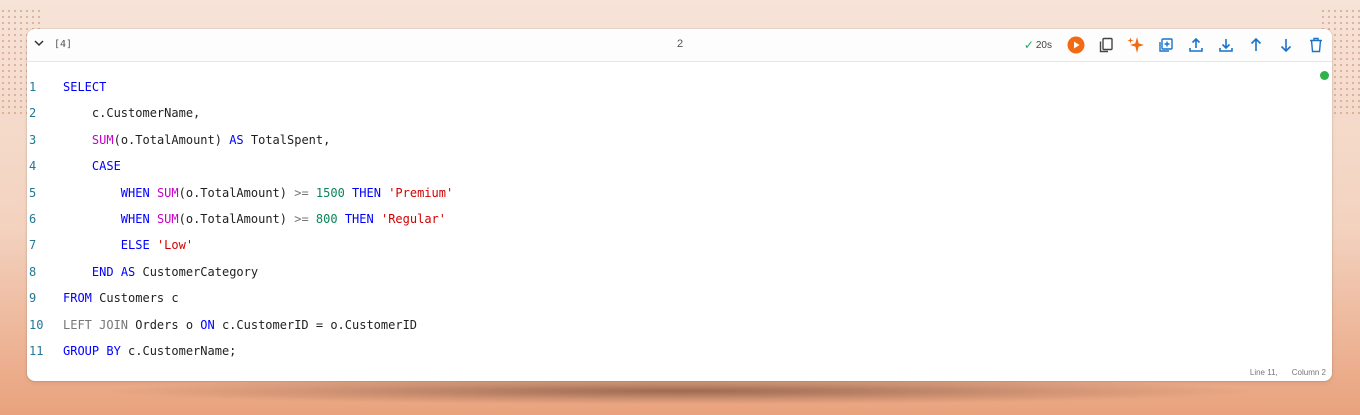 Image resolution: width=1360 pixels, height=415 pixels. I want to click on code-token: c.CustomerID = o.CustomerID, so click(316, 324).